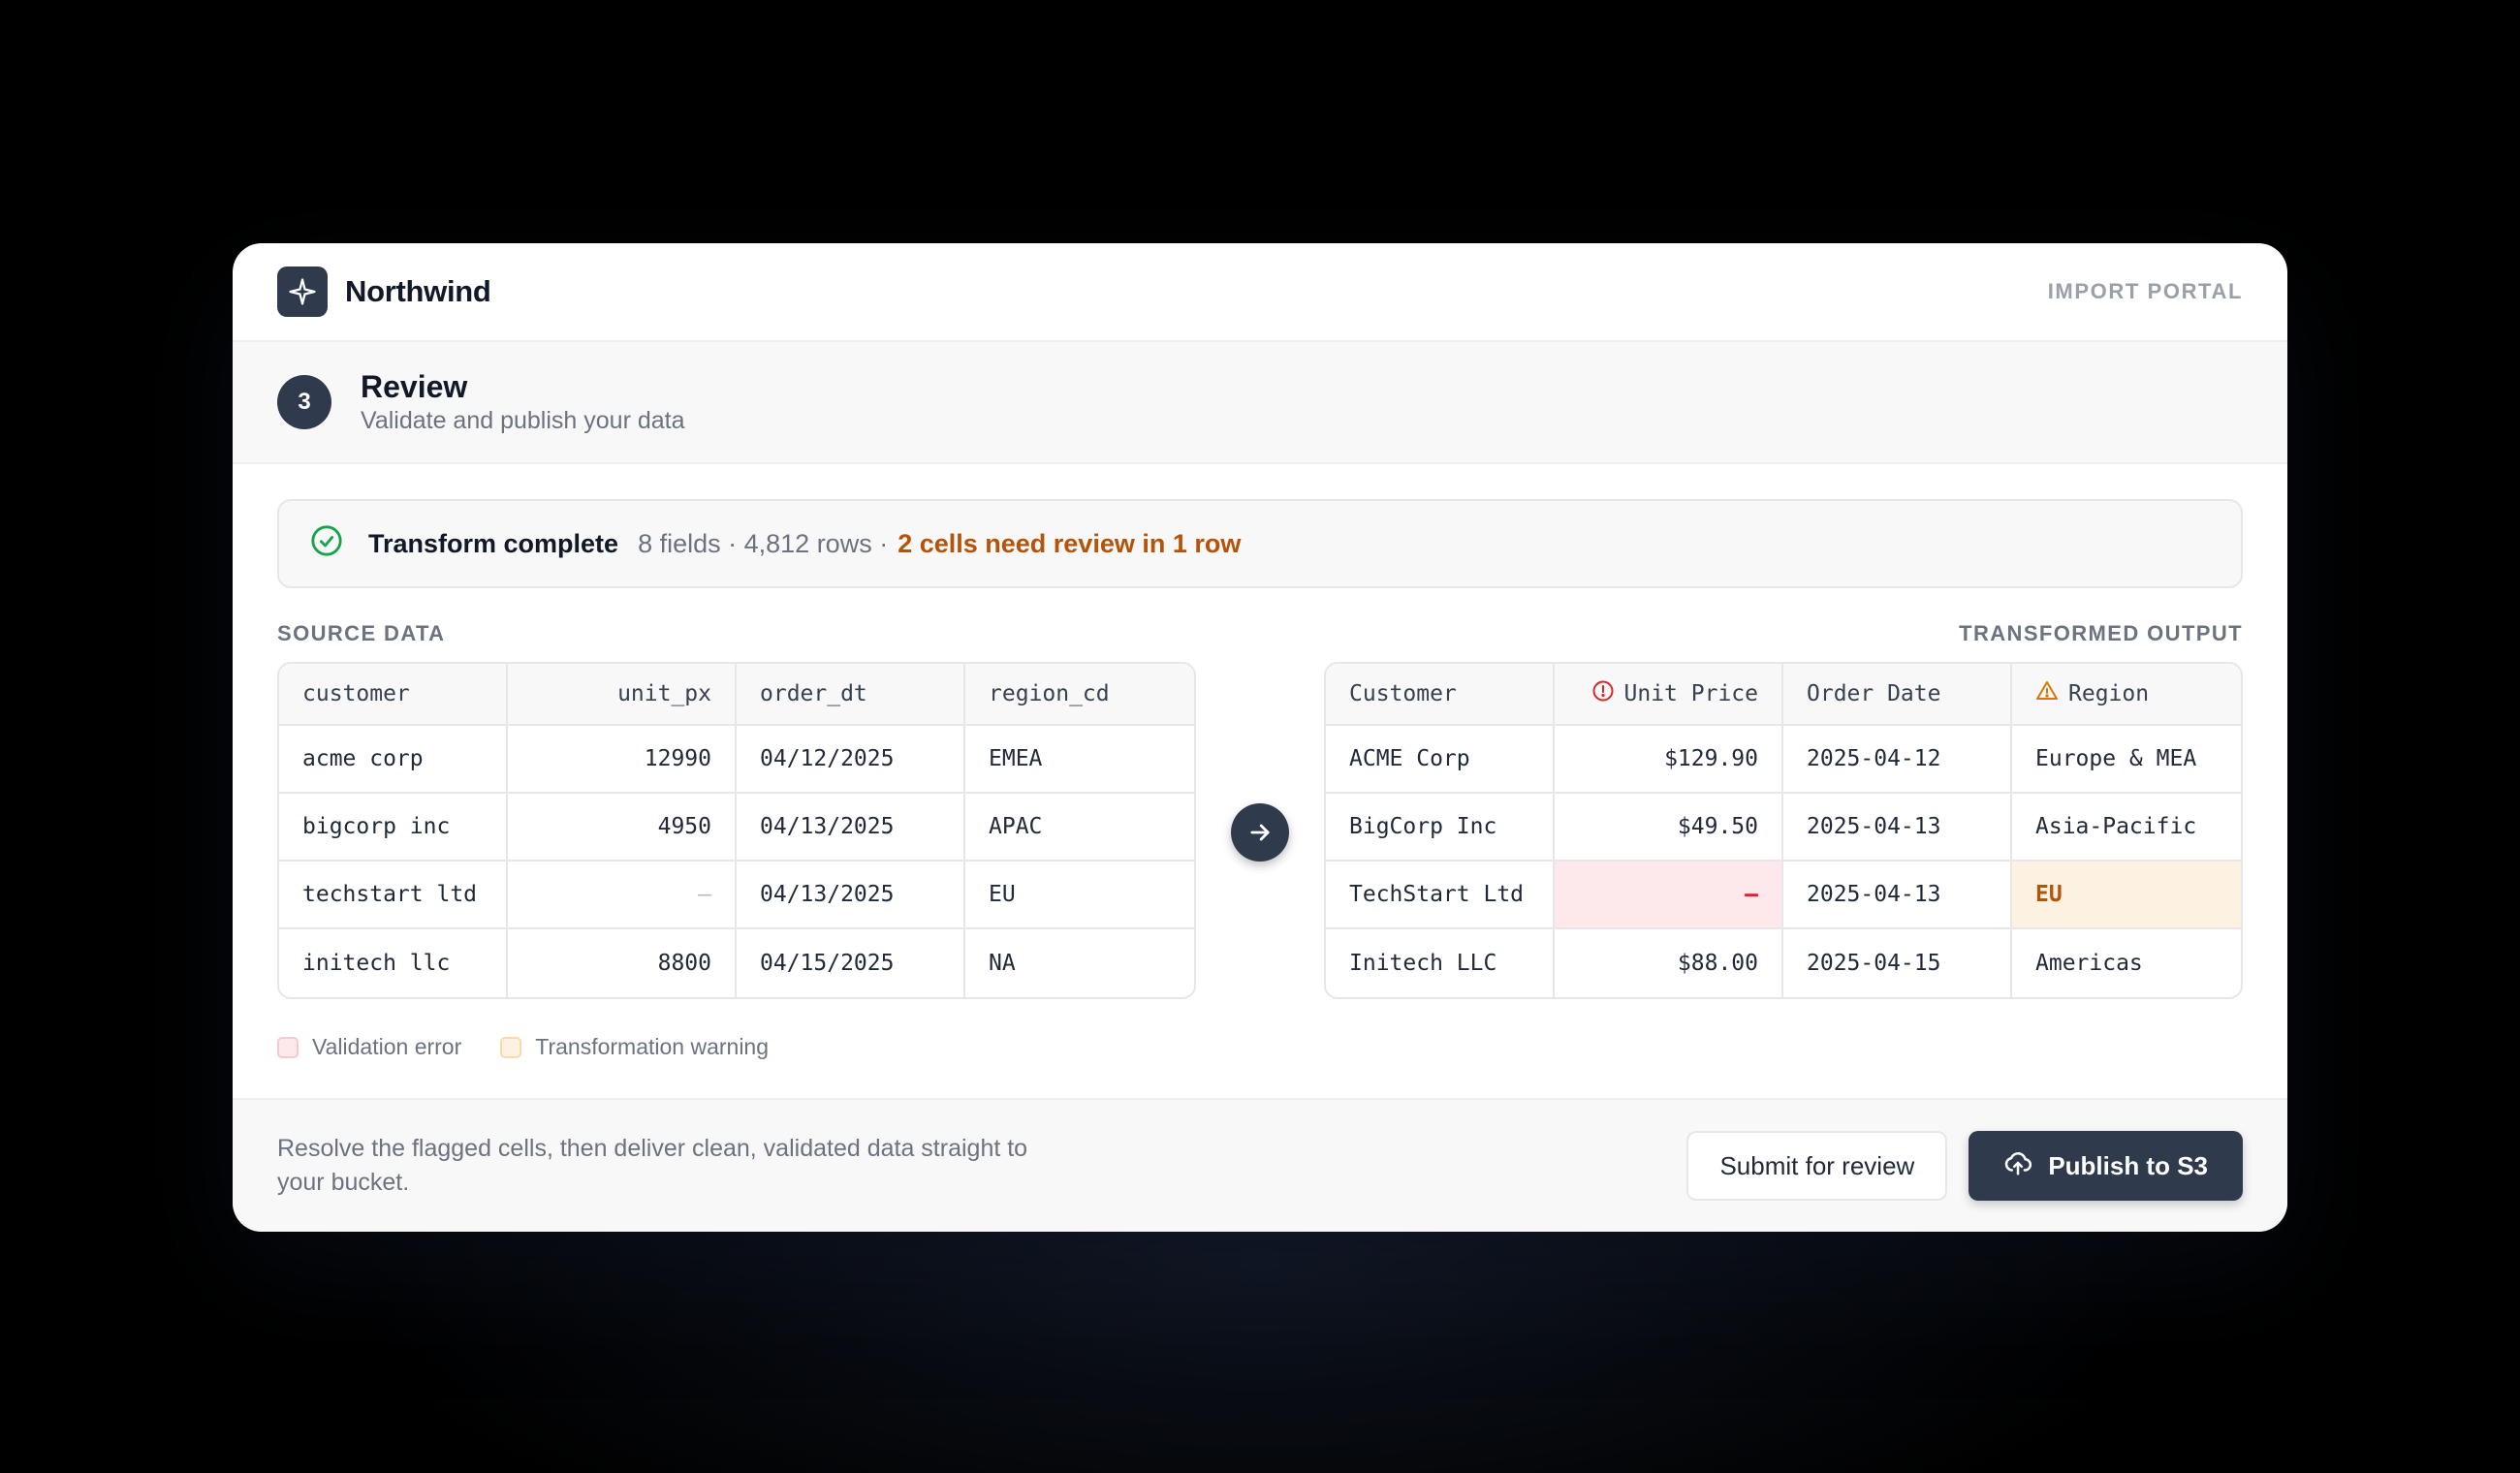  Describe the element at coordinates (2127, 896) in the screenshot. I see `transformation-warning-cell: EU` at that location.